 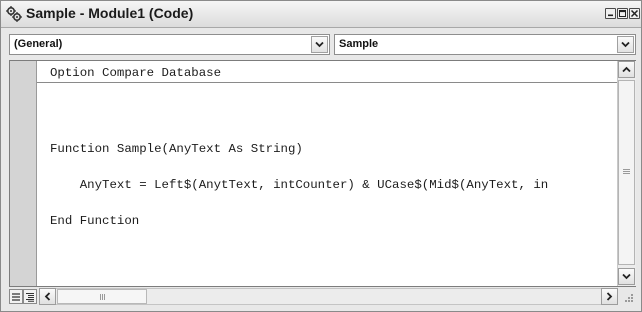 I want to click on close-button, so click(x=634, y=13).